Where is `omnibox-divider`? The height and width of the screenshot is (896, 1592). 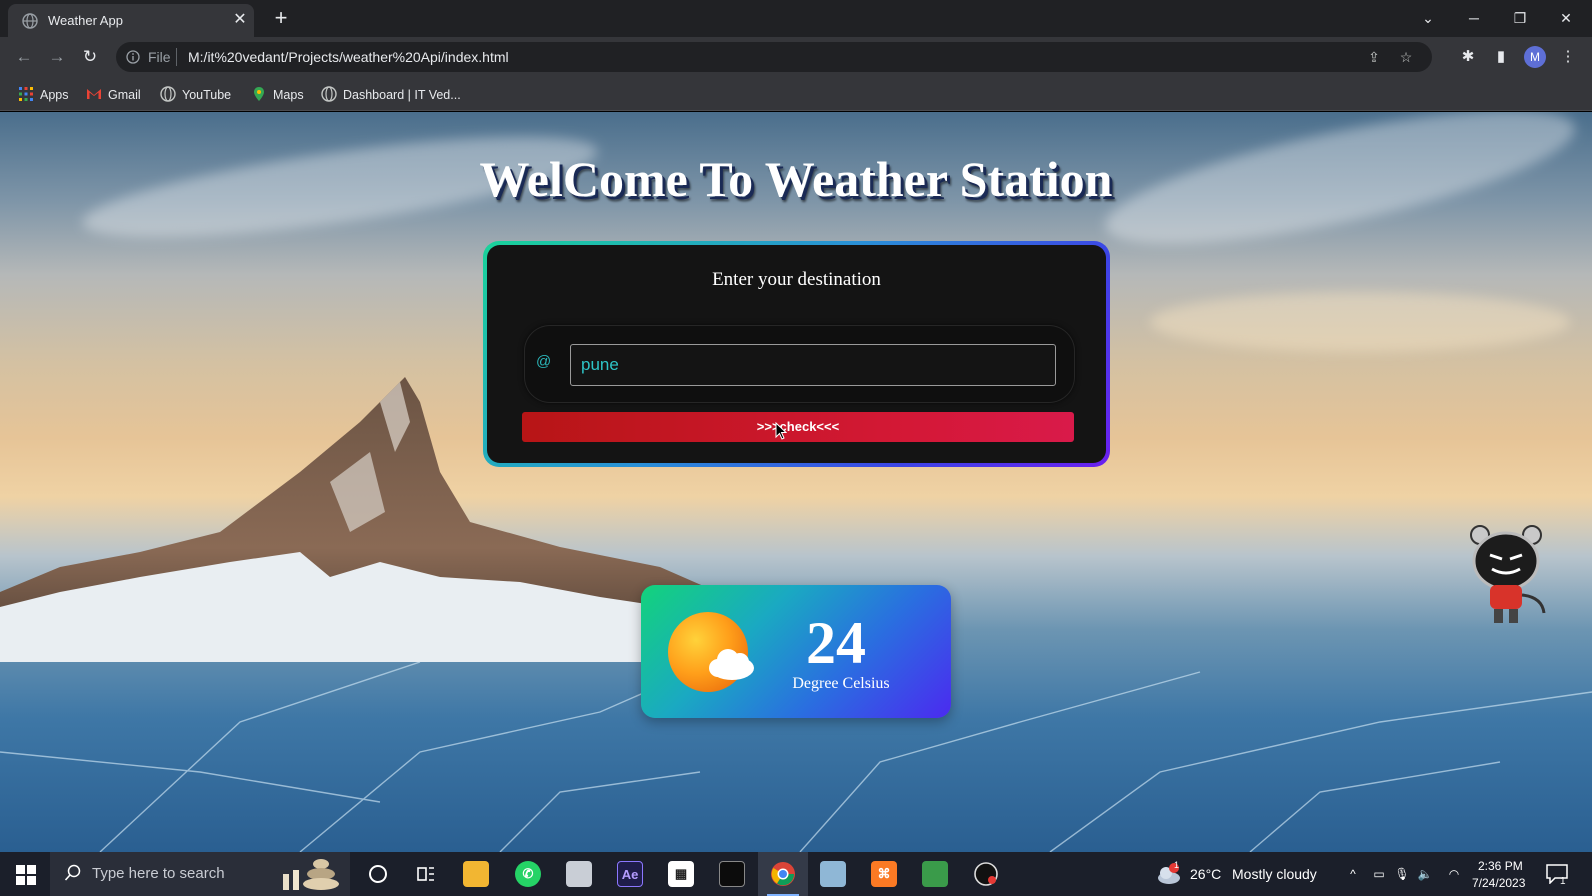
omnibox-divider is located at coordinates (176, 57).